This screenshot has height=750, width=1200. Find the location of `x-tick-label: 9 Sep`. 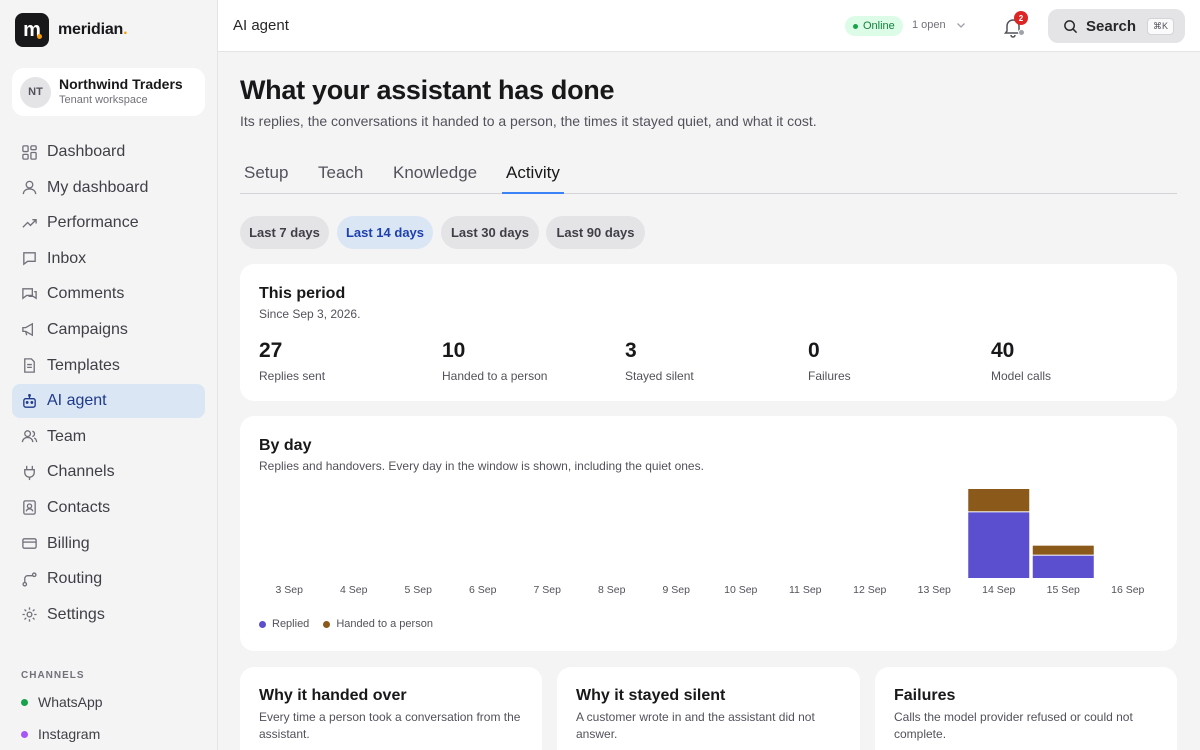

x-tick-label: 9 Sep is located at coordinates (677, 590).